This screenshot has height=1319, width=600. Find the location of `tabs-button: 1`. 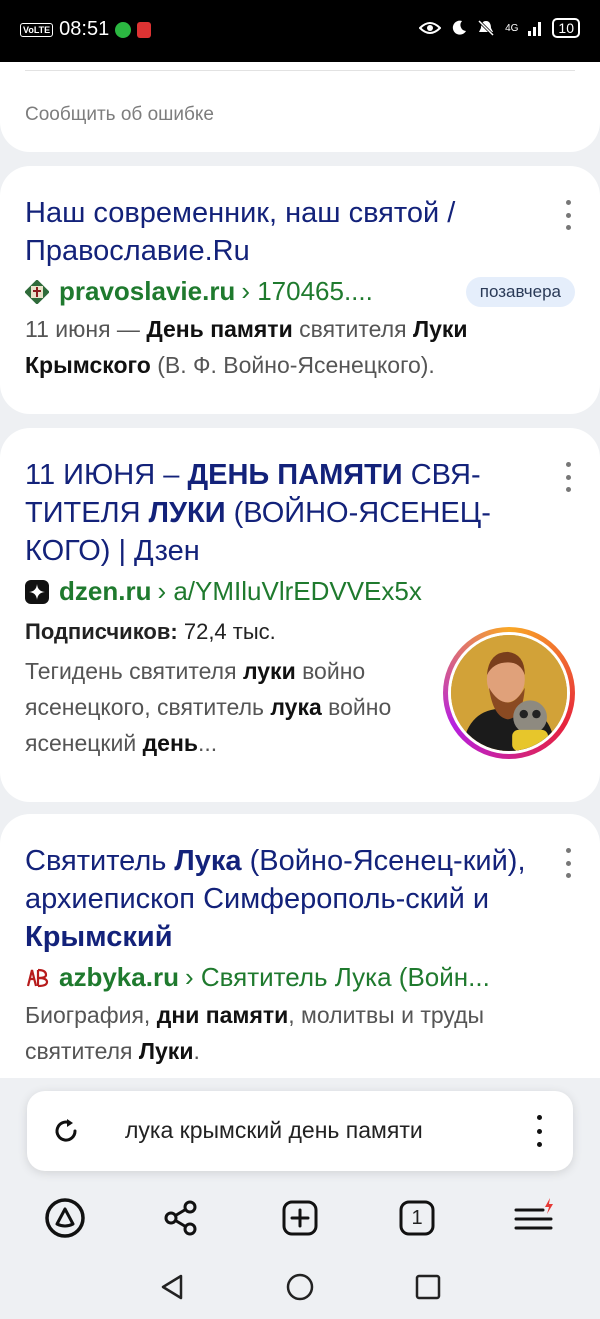

tabs-button: 1 is located at coordinates (417, 1218).